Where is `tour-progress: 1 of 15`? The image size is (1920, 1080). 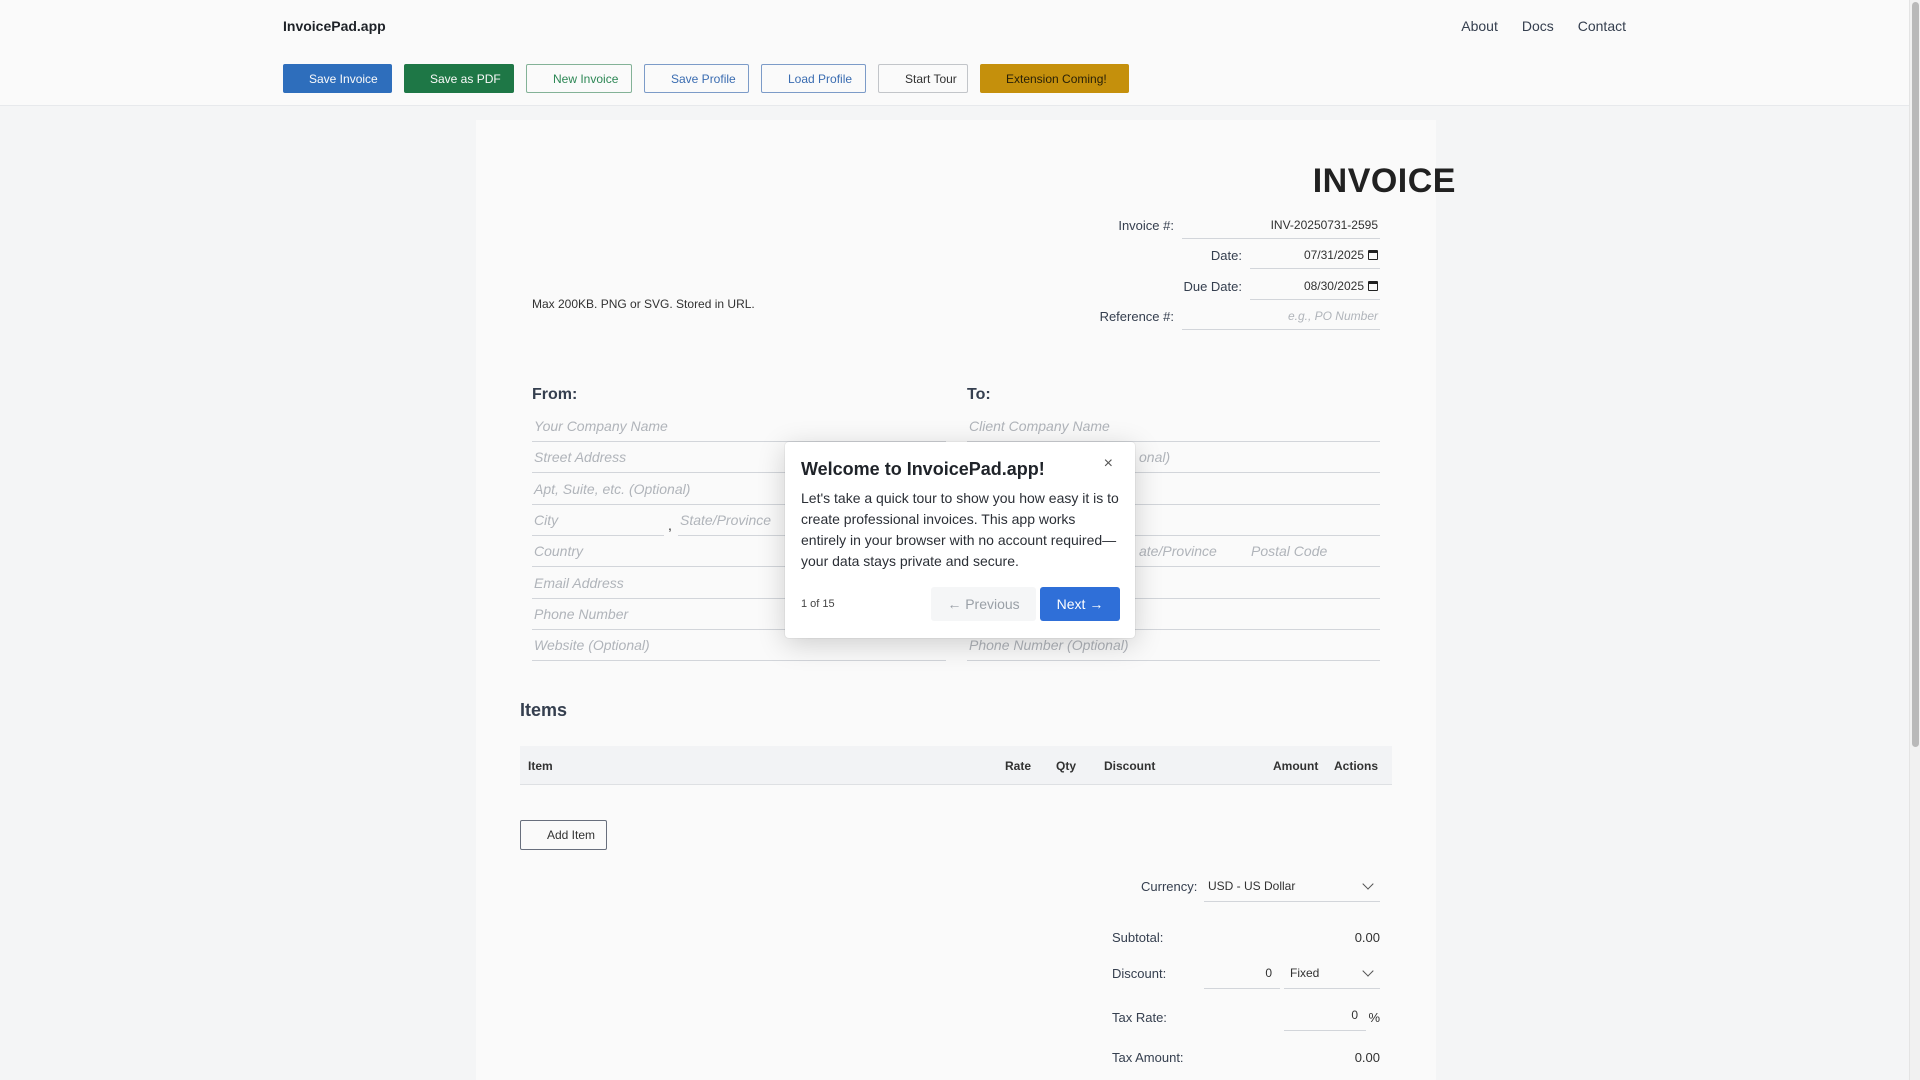 tour-progress: 1 of 15 is located at coordinates (818, 604).